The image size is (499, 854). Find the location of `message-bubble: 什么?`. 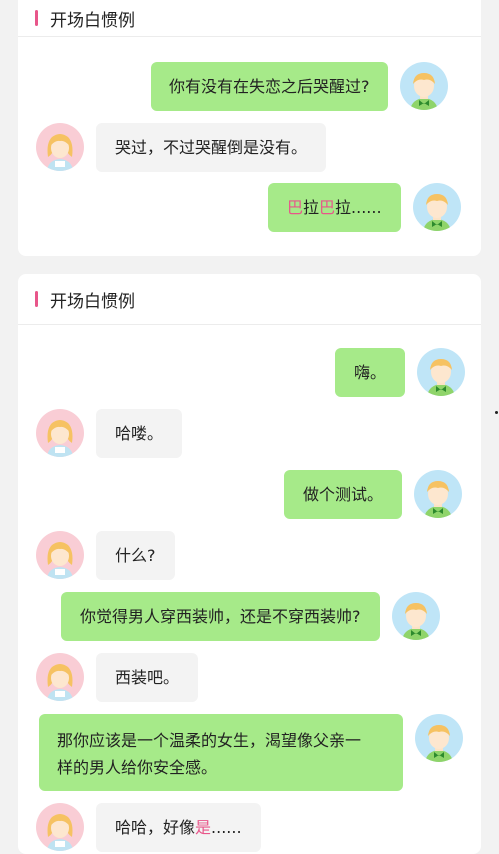

message-bubble: 什么? is located at coordinates (135, 555).